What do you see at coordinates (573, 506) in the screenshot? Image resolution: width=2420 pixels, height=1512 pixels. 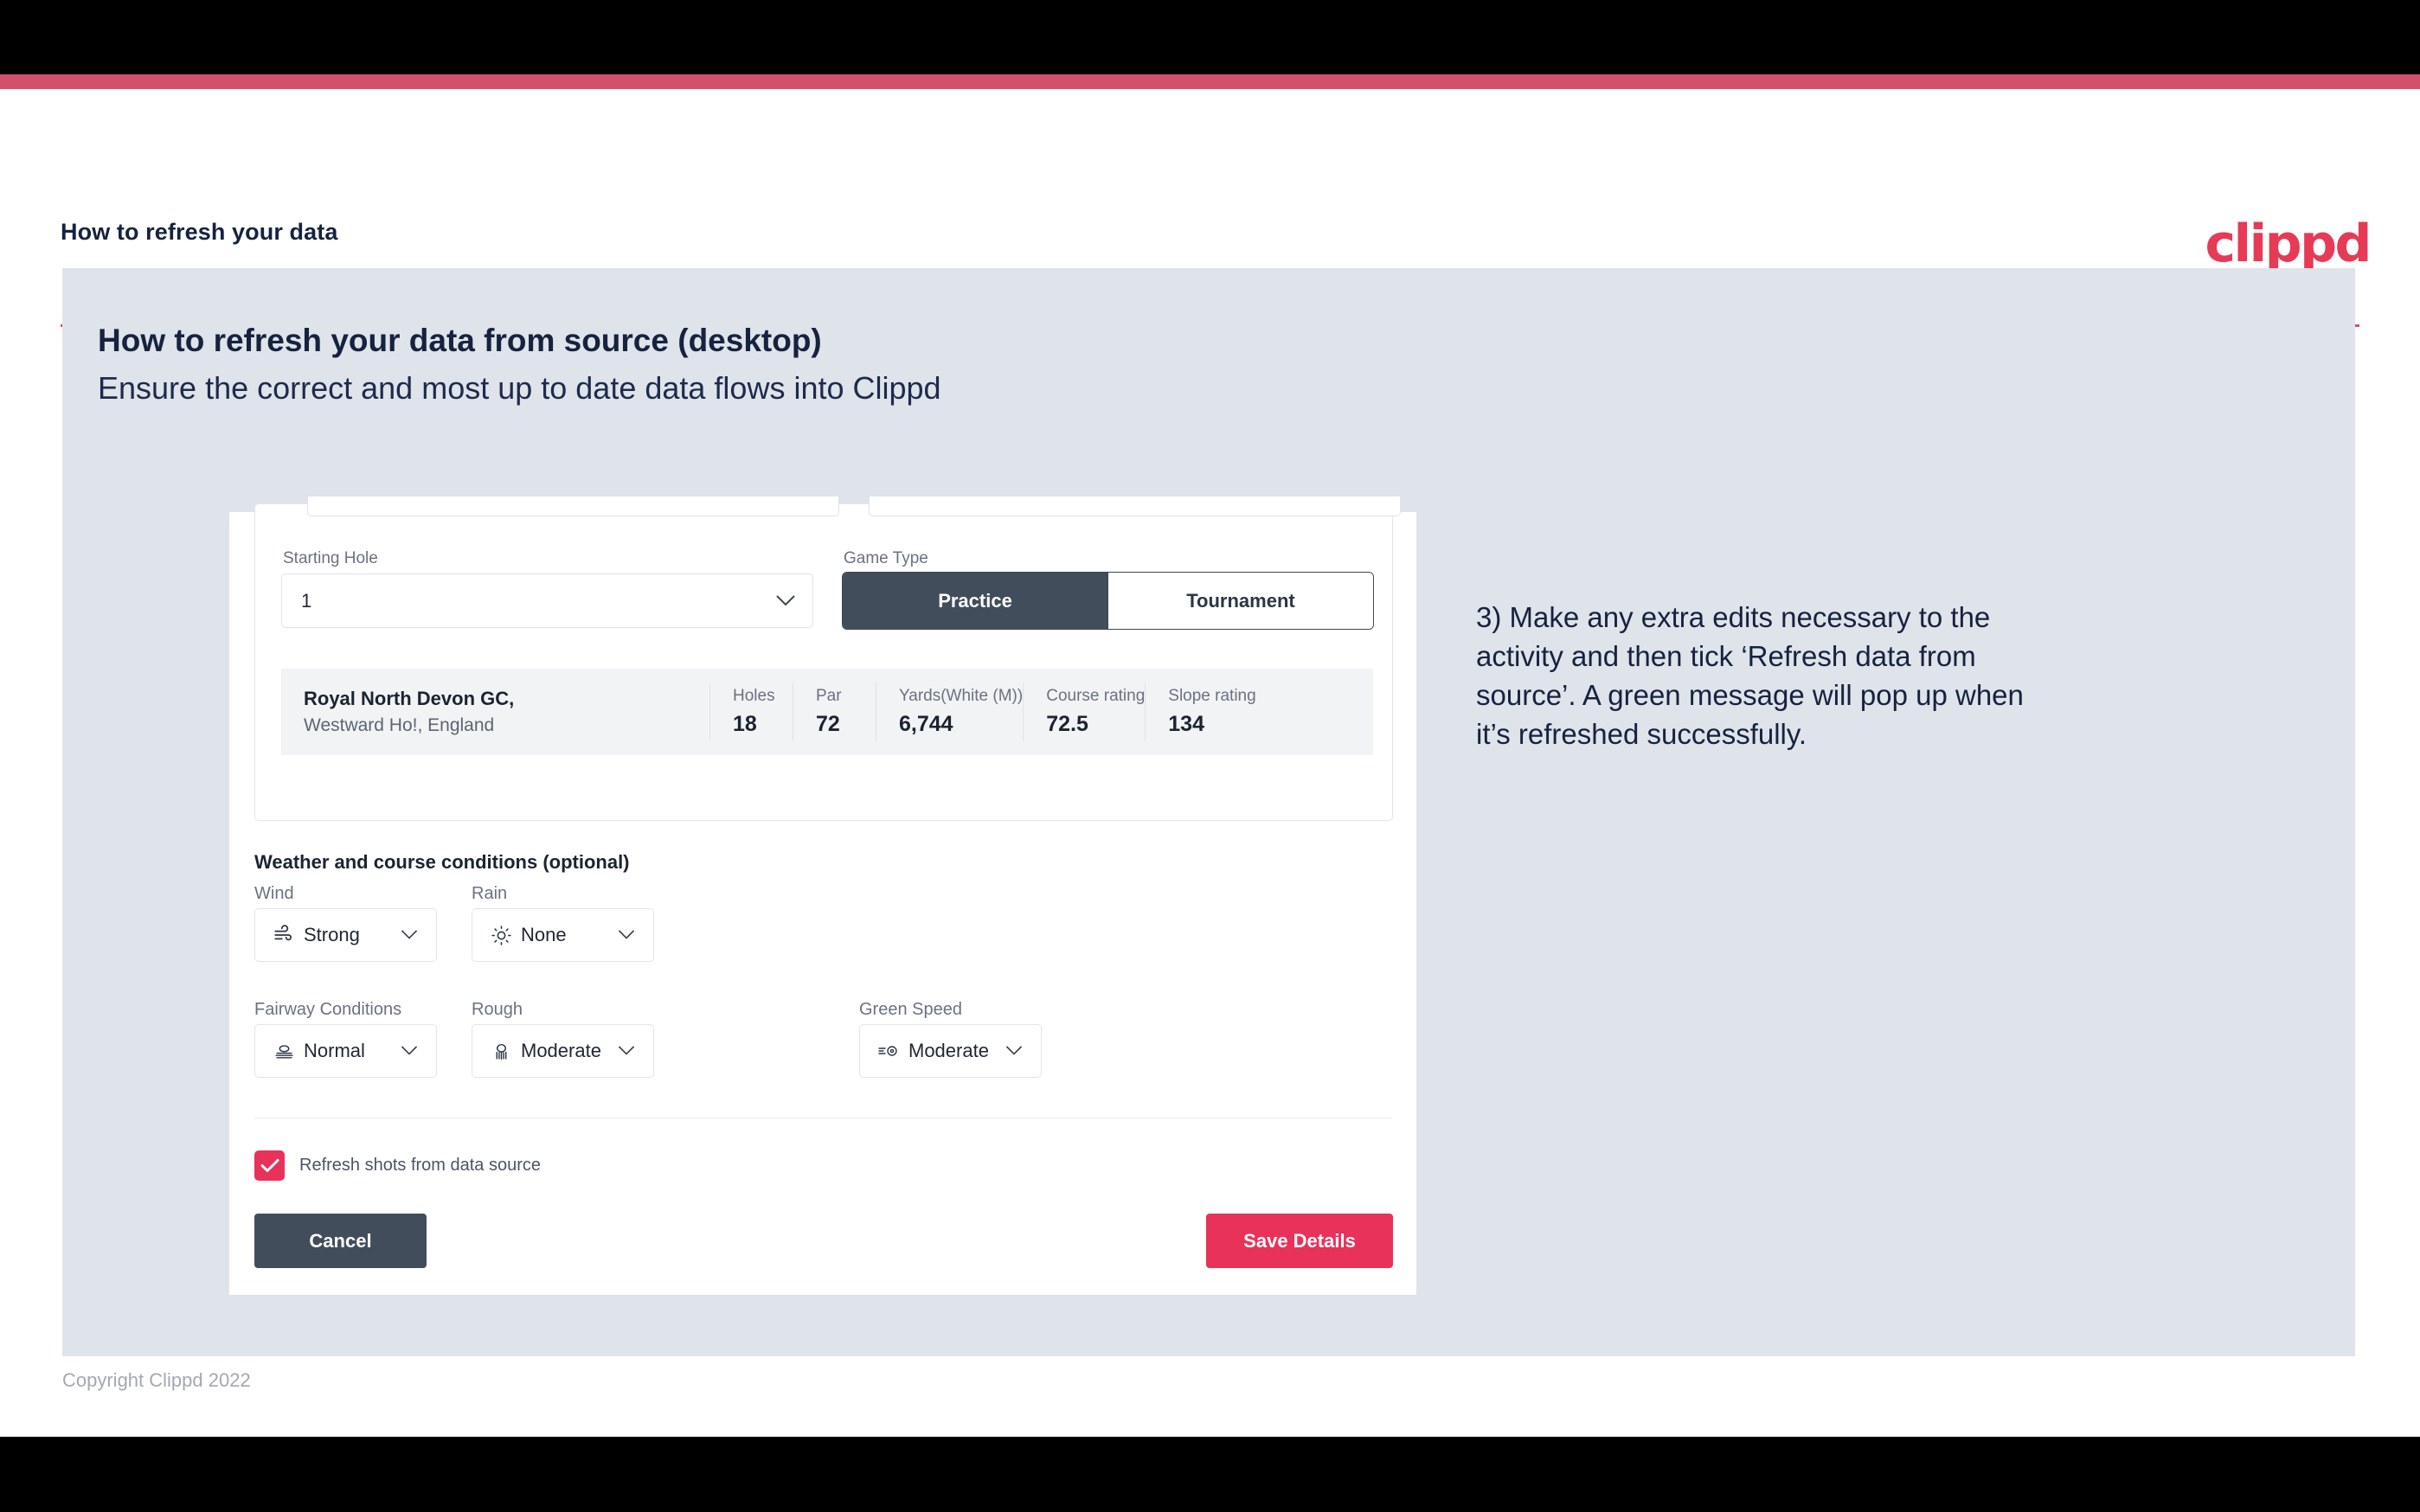 I see `cutoff-field-left` at bounding box center [573, 506].